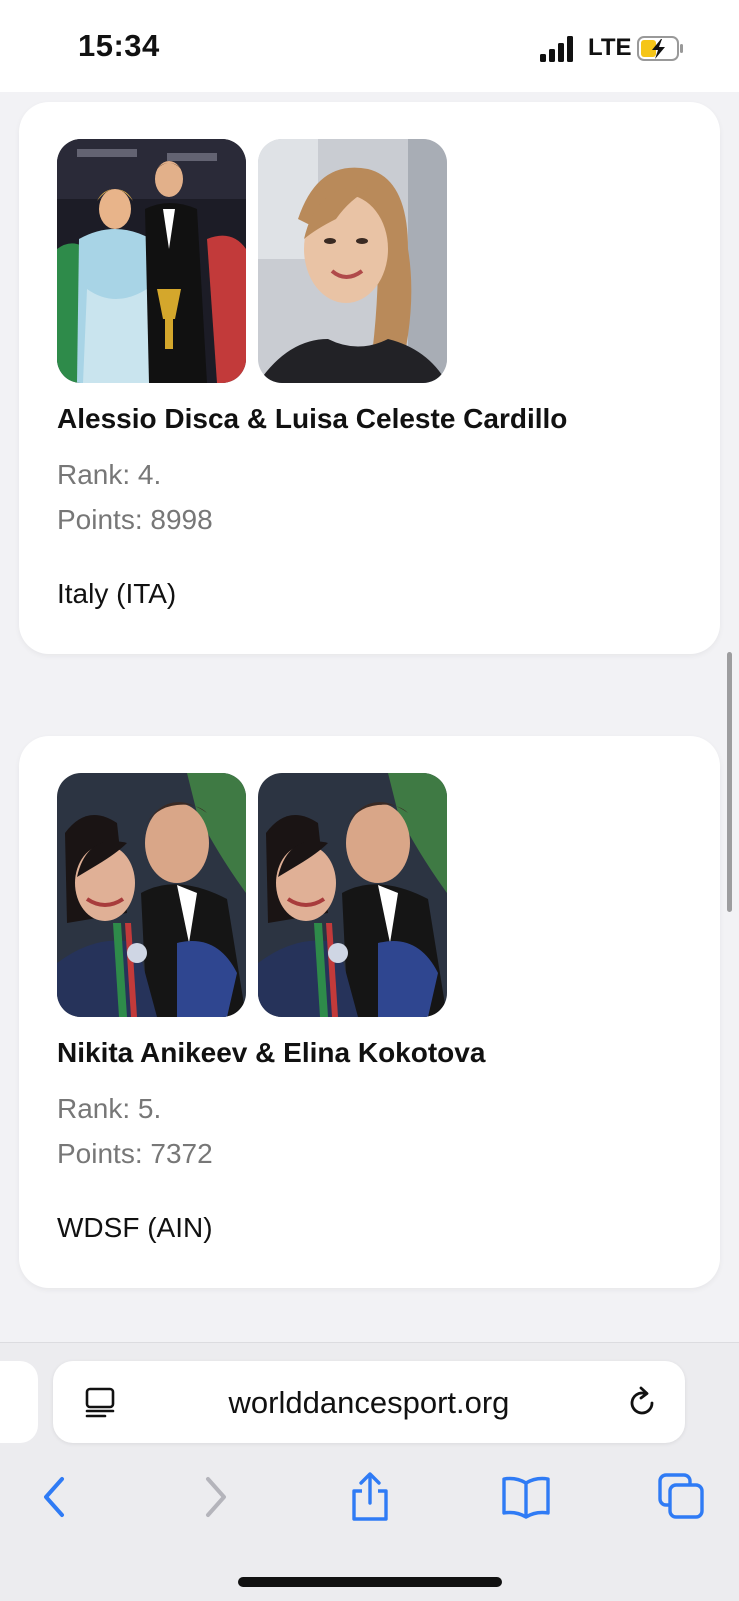  I want to click on status-bar: 15:34 LTE, so click(369, 46).